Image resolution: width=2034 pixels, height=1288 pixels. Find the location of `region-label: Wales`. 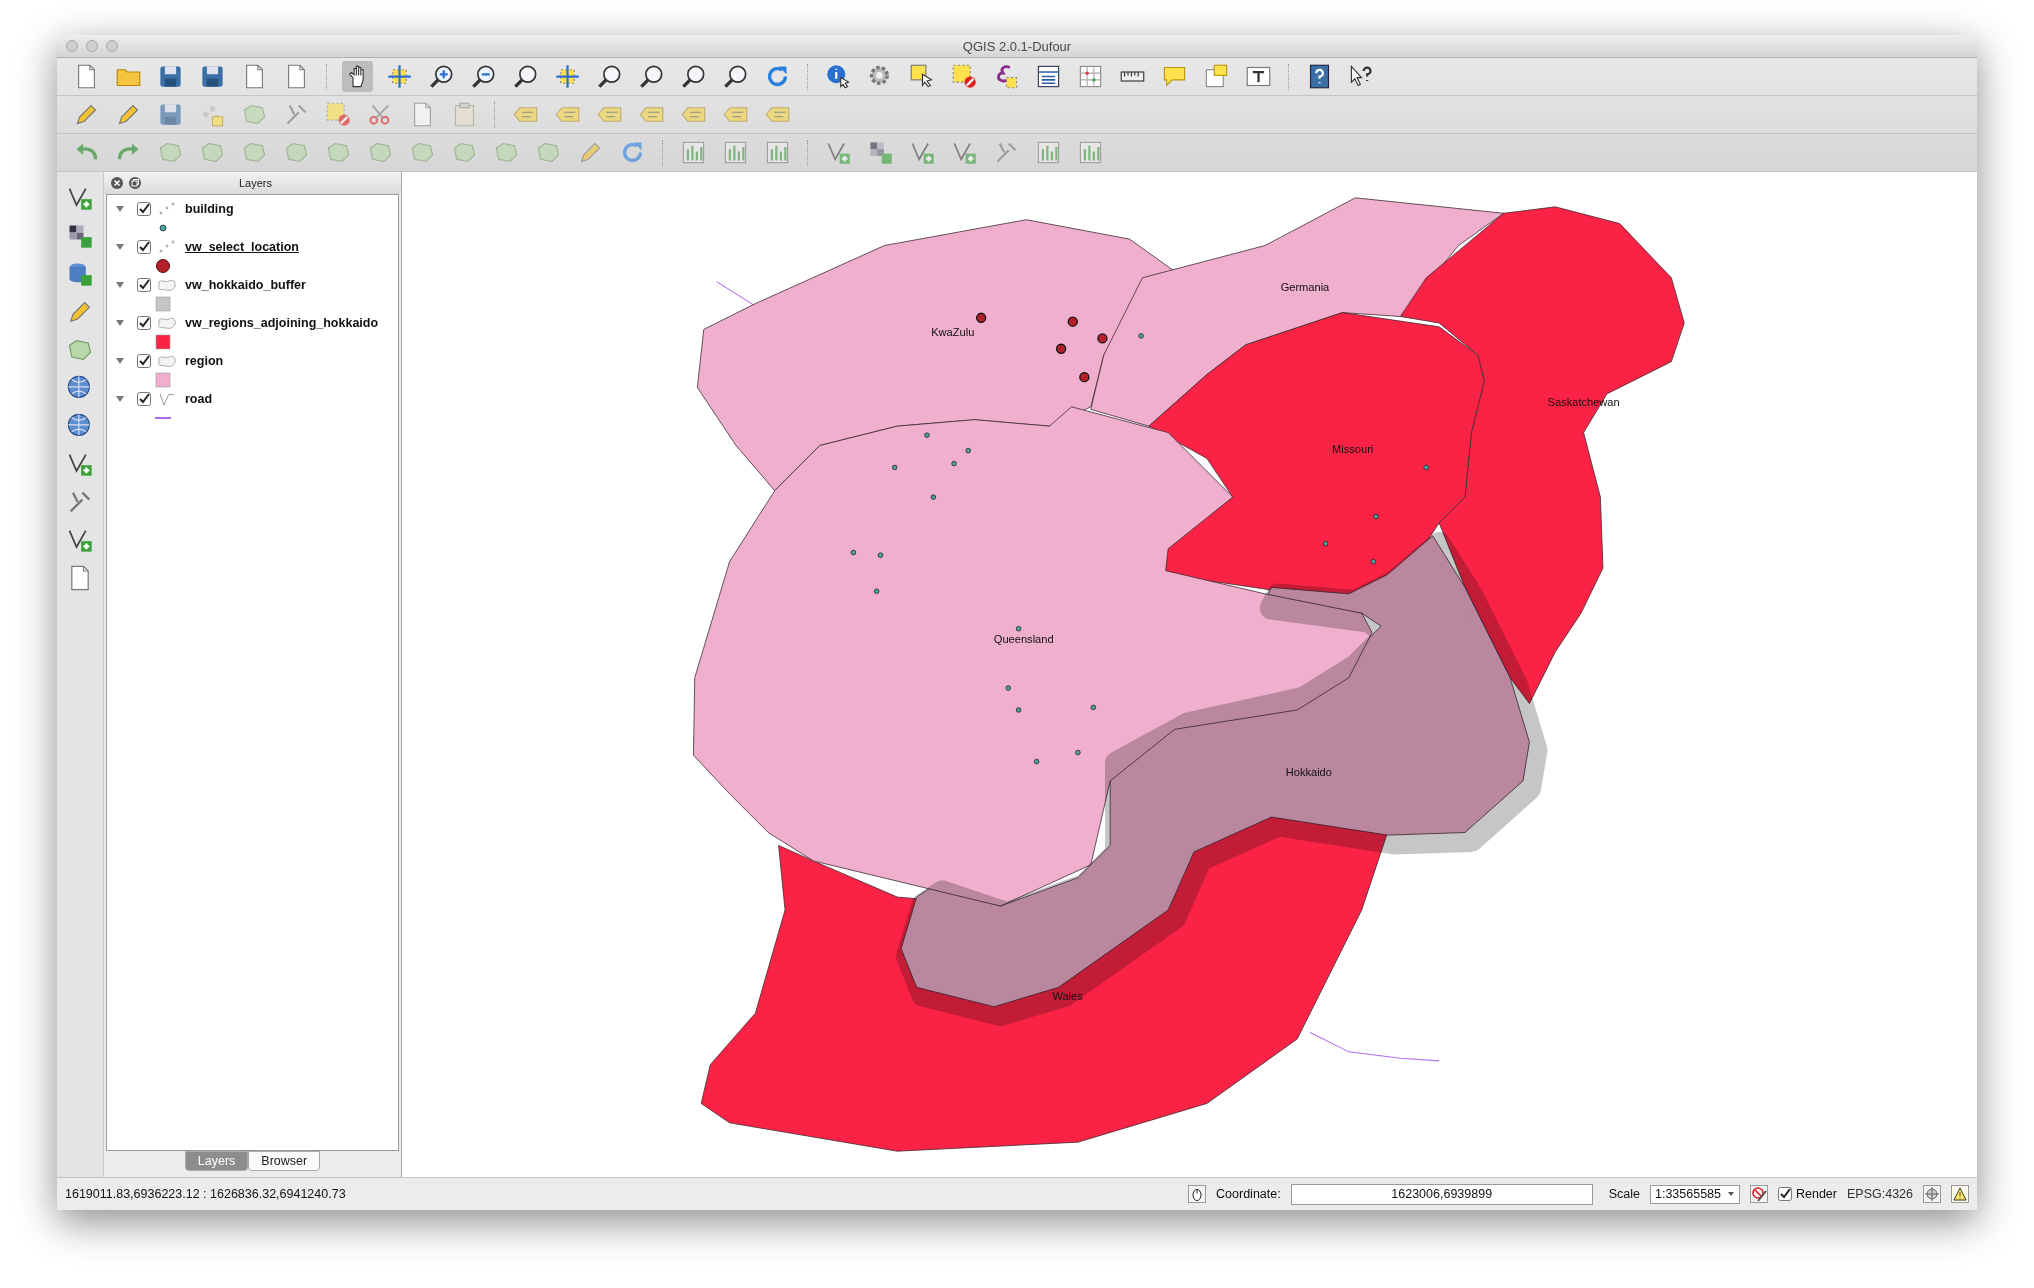

region-label: Wales is located at coordinates (1067, 996).